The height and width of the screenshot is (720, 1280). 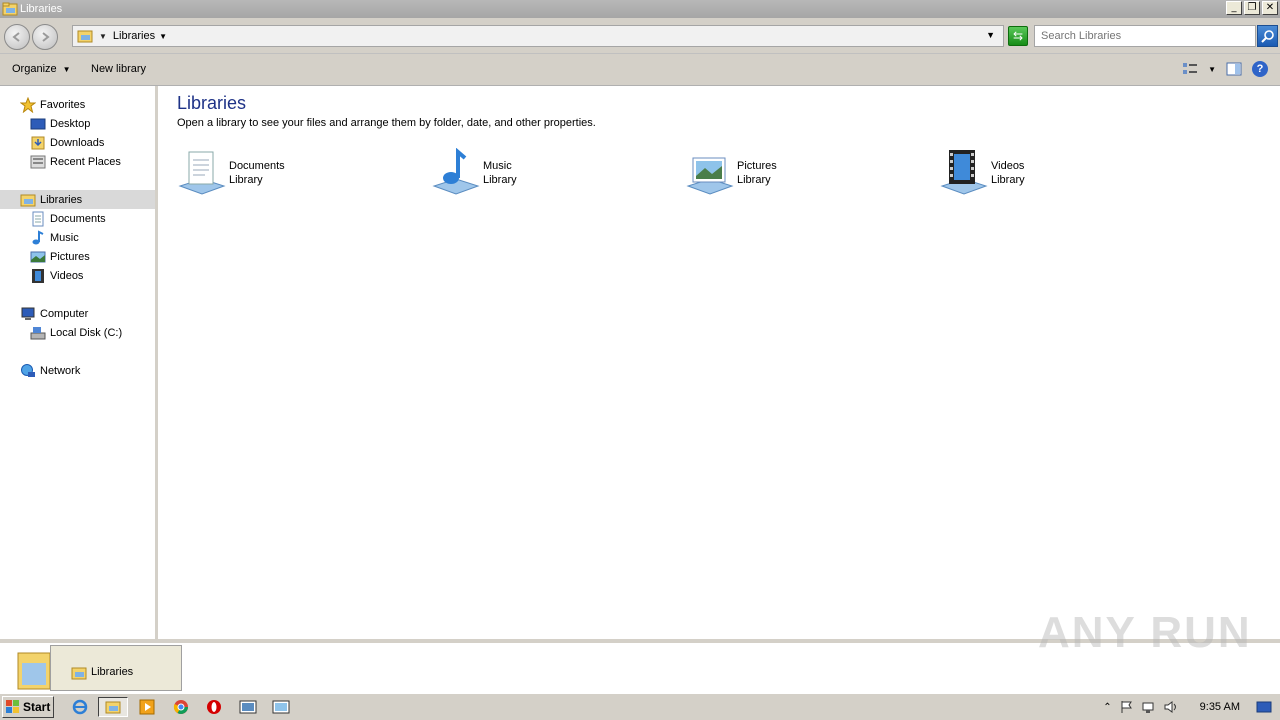 I want to click on thumbnail-label: Libraries, so click(x=112, y=672).